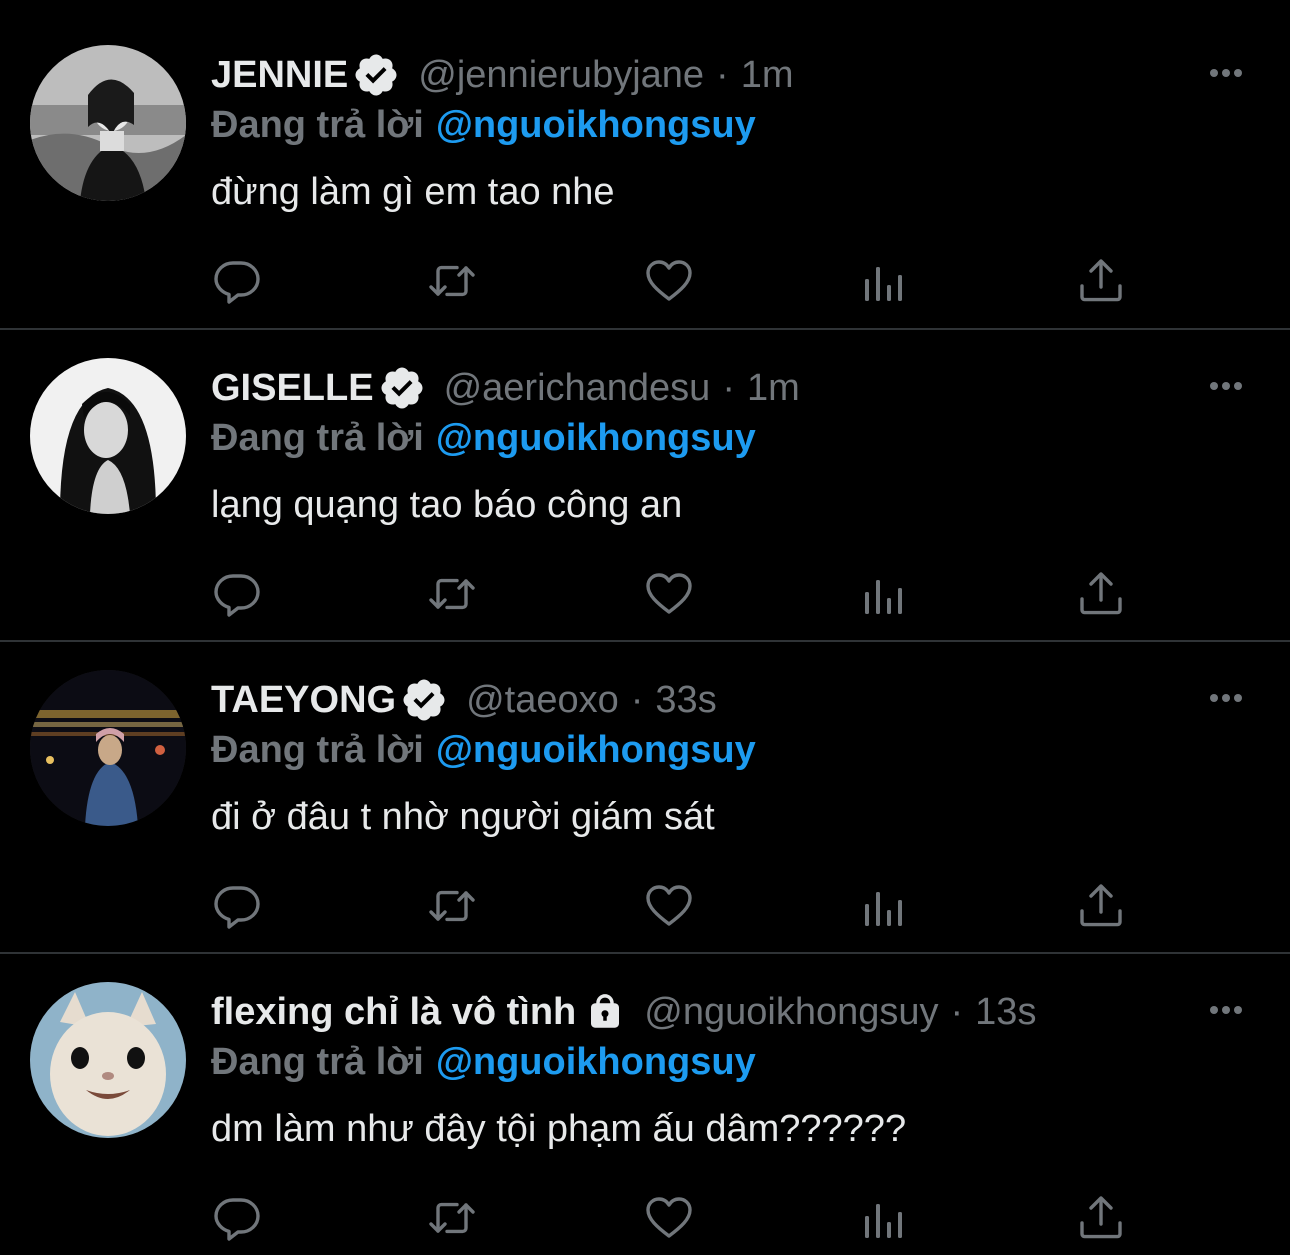 The image size is (1290, 1255). What do you see at coordinates (447, 505) in the screenshot?
I see `tweet-text: lạng quạng tao báo công an` at bounding box center [447, 505].